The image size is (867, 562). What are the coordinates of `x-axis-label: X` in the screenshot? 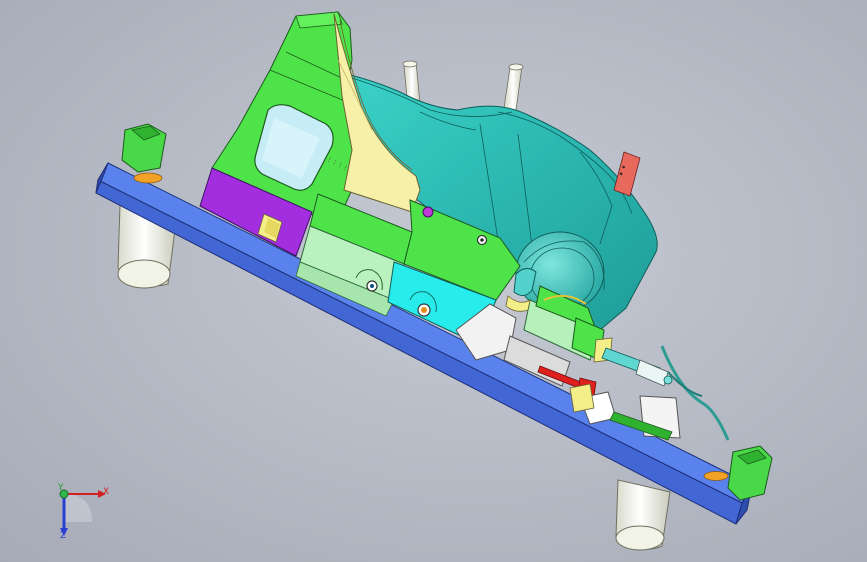 It's located at (106, 492).